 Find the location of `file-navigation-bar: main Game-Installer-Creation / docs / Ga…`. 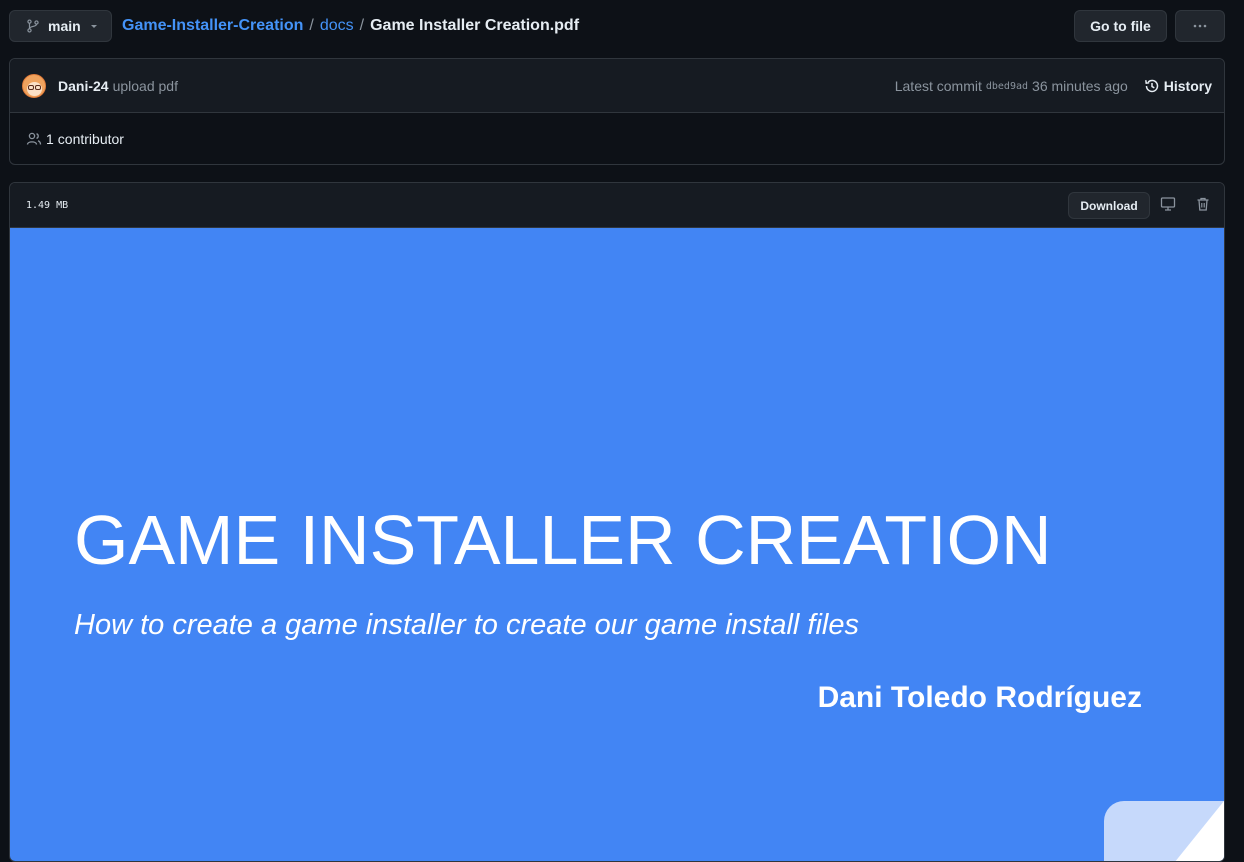

file-navigation-bar: main Game-Installer-Creation / docs / Ga… is located at coordinates (617, 26).